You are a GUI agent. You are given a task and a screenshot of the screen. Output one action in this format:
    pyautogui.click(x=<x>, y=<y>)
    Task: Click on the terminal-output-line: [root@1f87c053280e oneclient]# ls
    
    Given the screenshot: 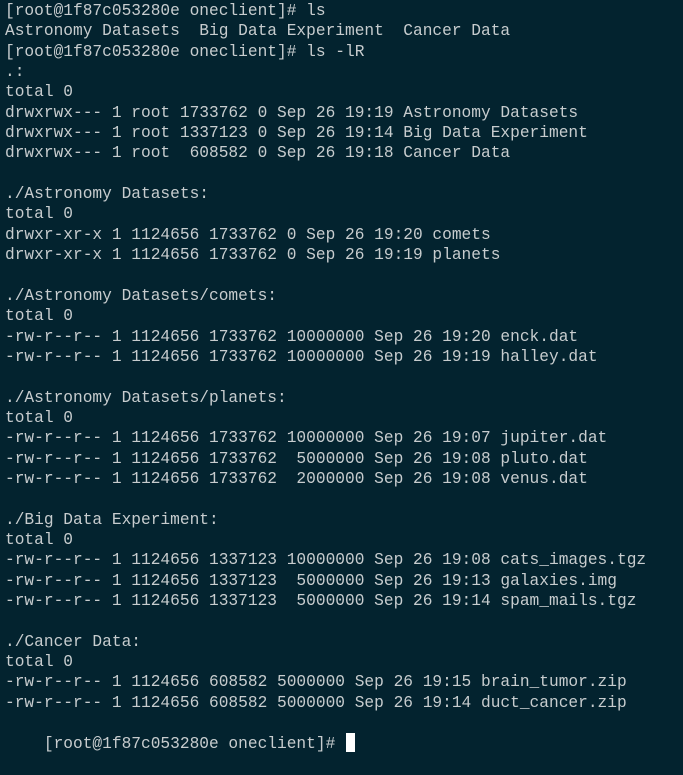 What is the action you would take?
    pyautogui.click(x=165, y=11)
    